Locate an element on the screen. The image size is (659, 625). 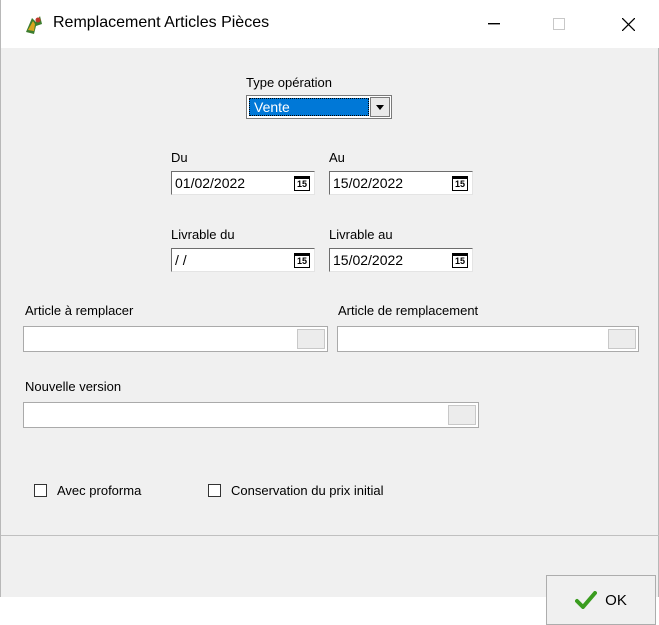
type-operation-value: Vente is located at coordinates (309, 107).